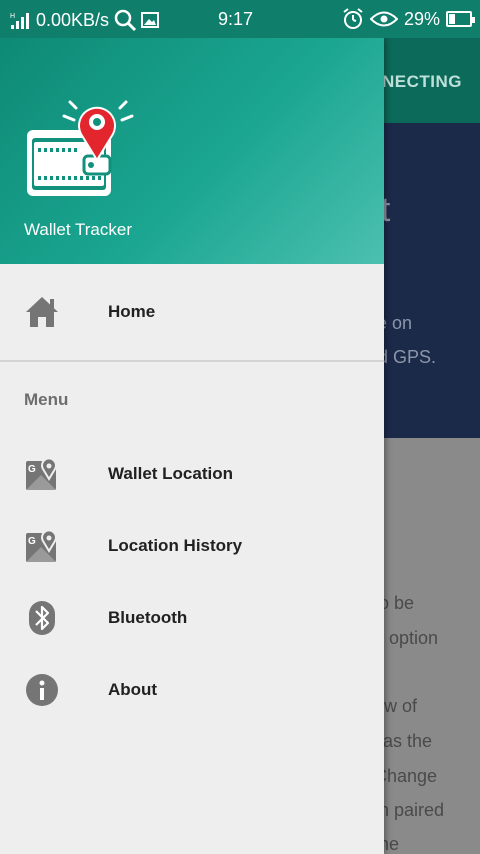 This screenshot has height=854, width=480. What do you see at coordinates (150, 20) in the screenshot?
I see `image-icon` at bounding box center [150, 20].